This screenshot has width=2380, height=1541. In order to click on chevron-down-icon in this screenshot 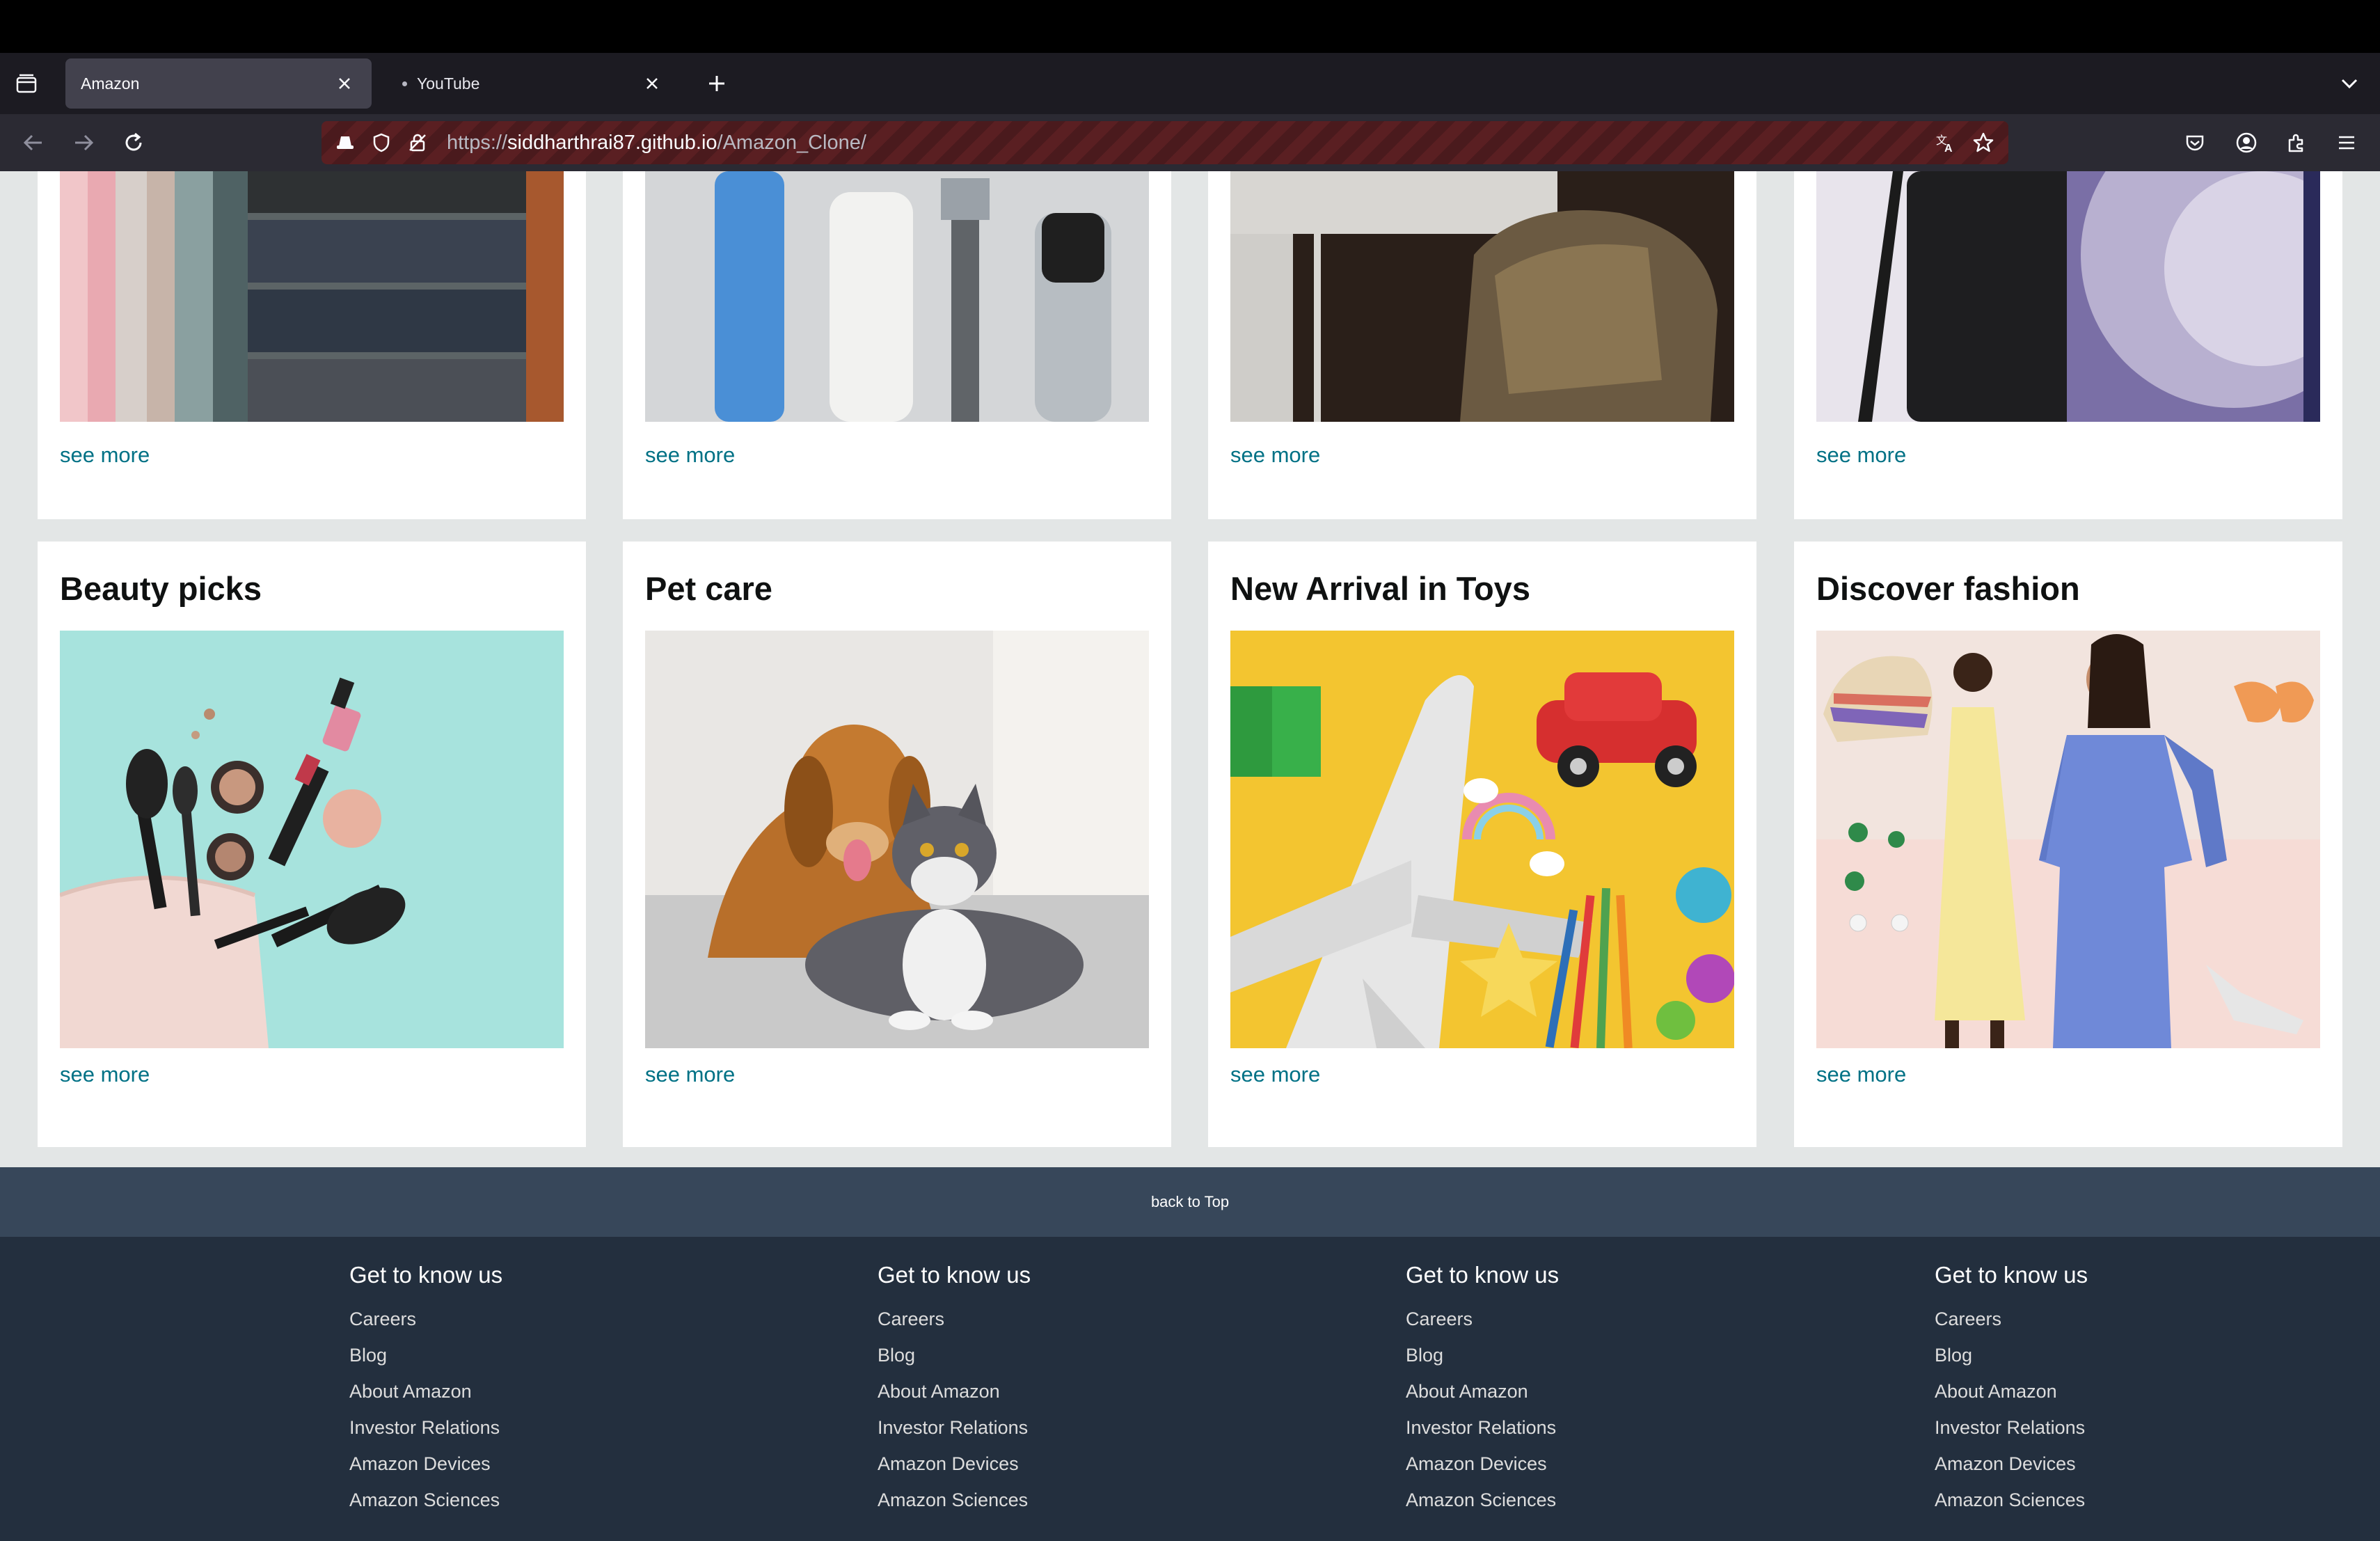, I will do `click(2349, 83)`.